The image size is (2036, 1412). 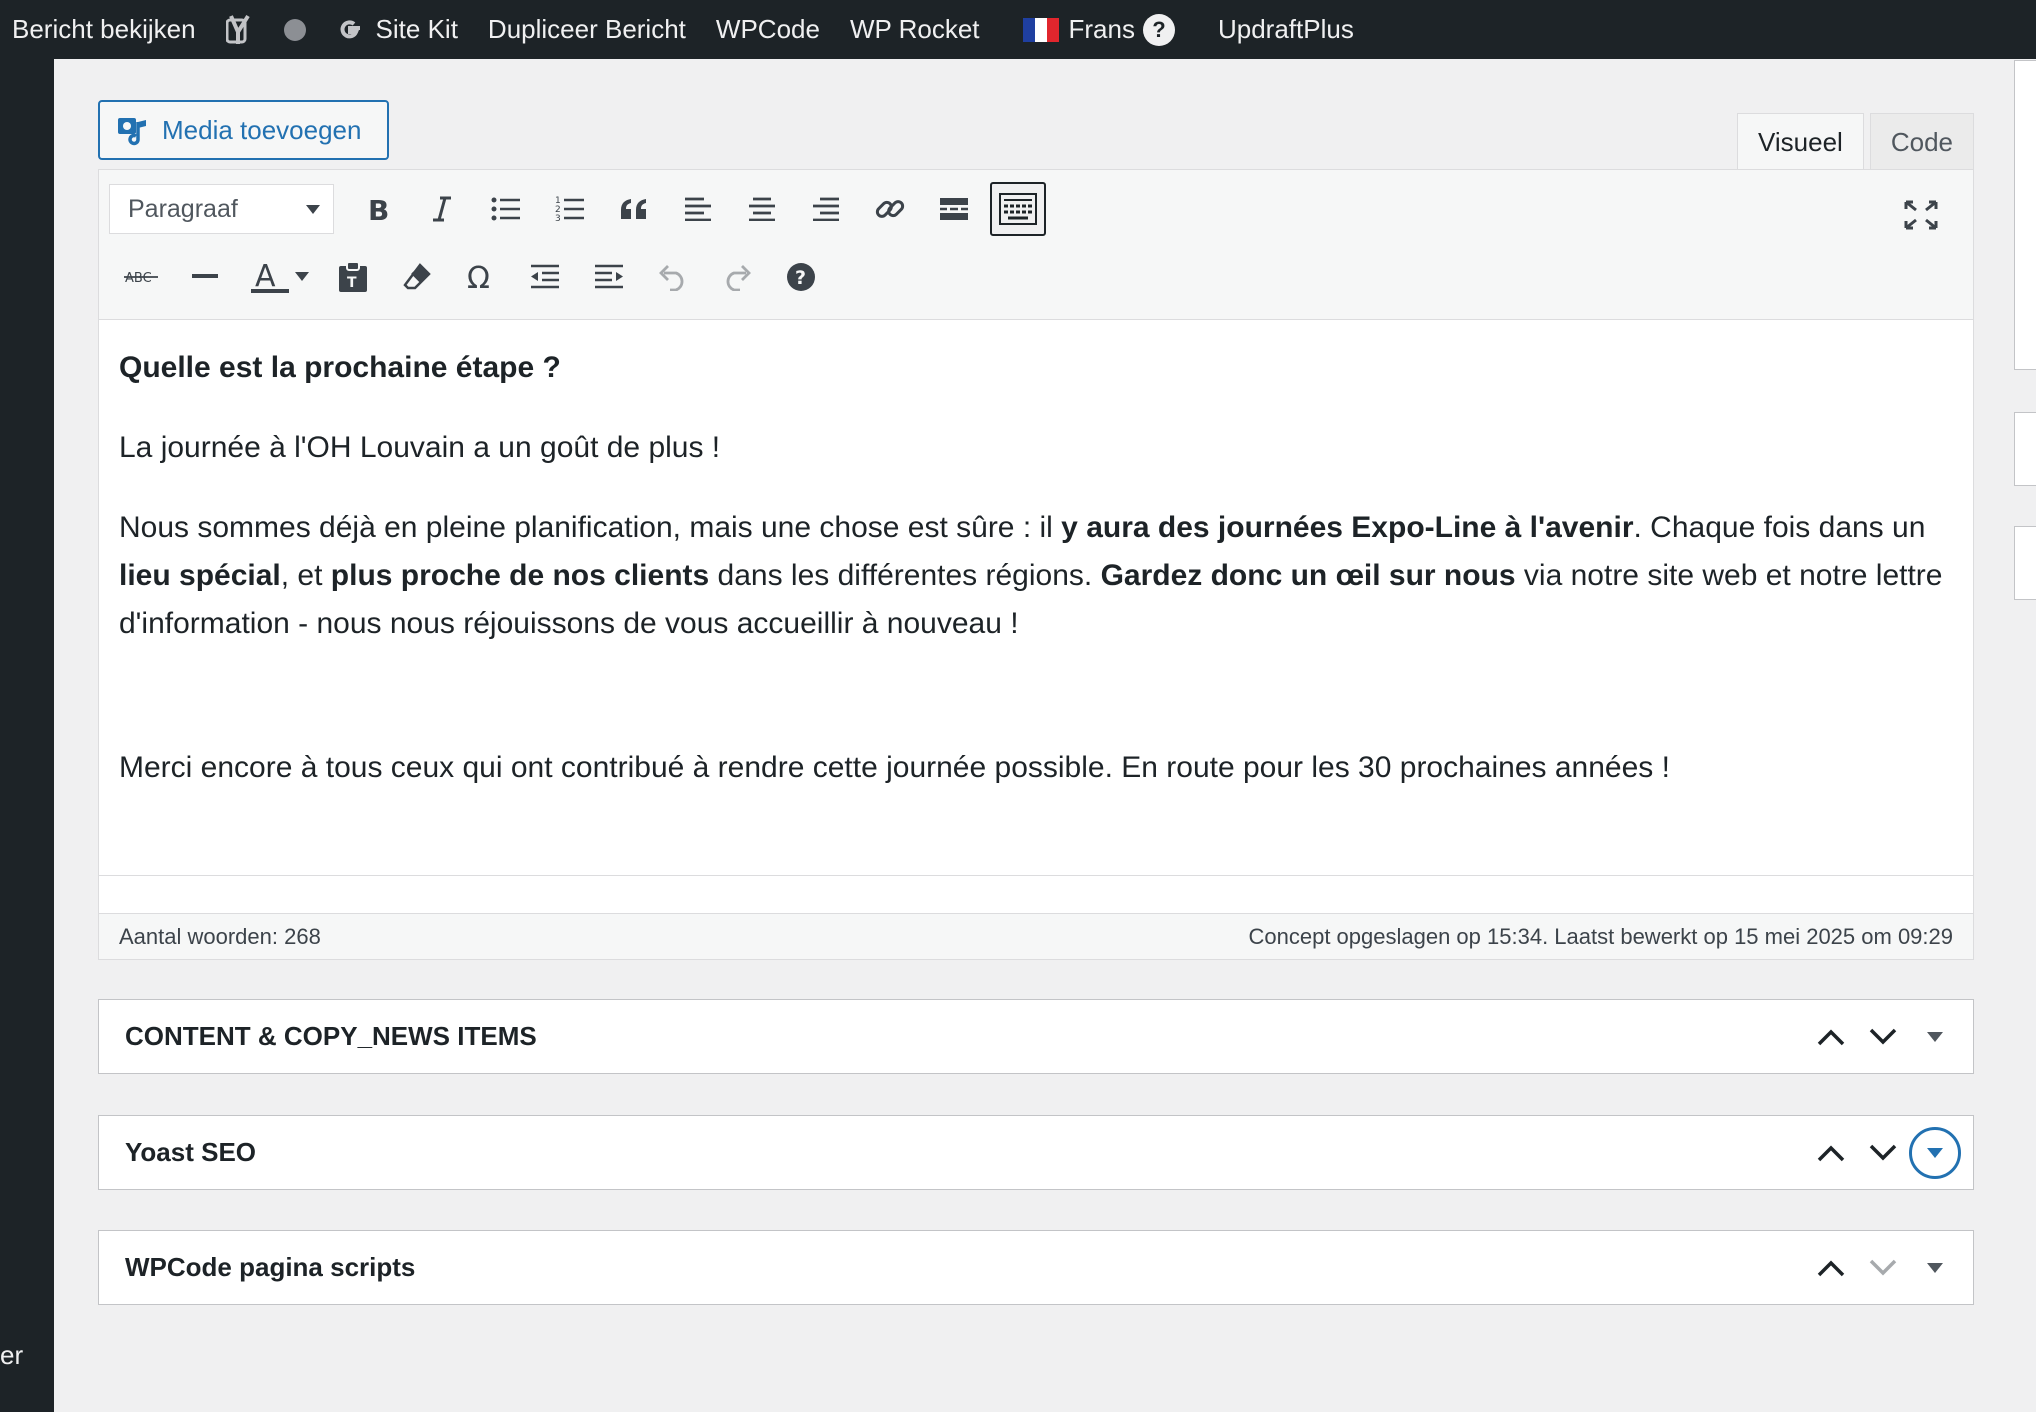 I want to click on tab-code: Code, so click(x=1921, y=141).